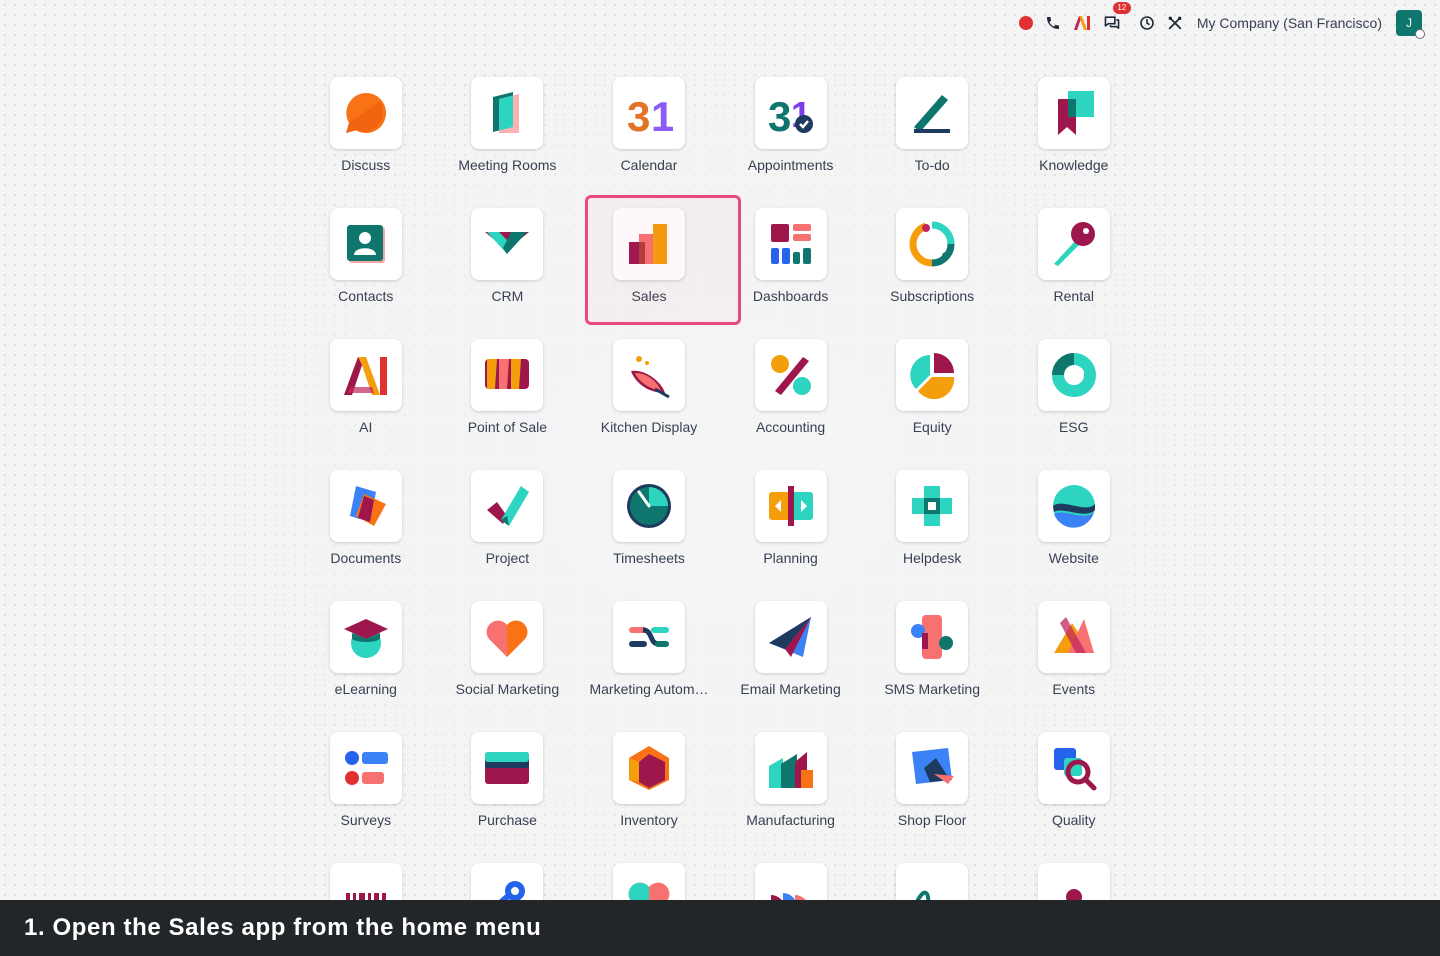 Image resolution: width=1440 pixels, height=956 pixels. I want to click on app-label: Subscriptions, so click(932, 296).